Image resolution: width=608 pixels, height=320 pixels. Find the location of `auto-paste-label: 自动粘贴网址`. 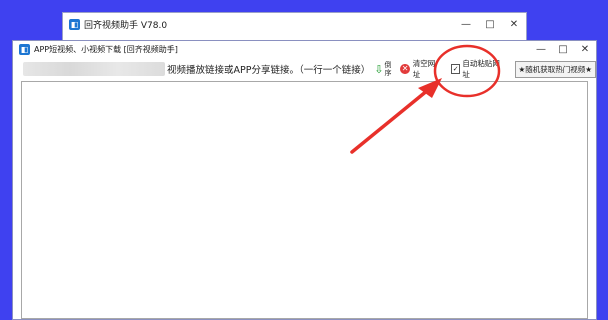

auto-paste-label: 自动粘贴网址 is located at coordinates (481, 69).